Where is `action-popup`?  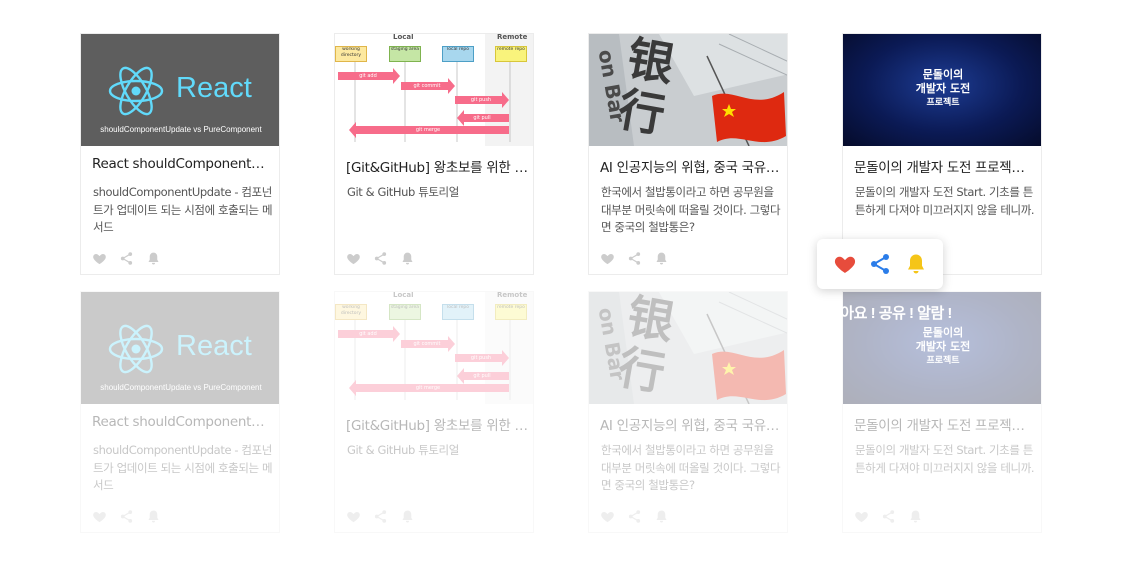 action-popup is located at coordinates (880, 264).